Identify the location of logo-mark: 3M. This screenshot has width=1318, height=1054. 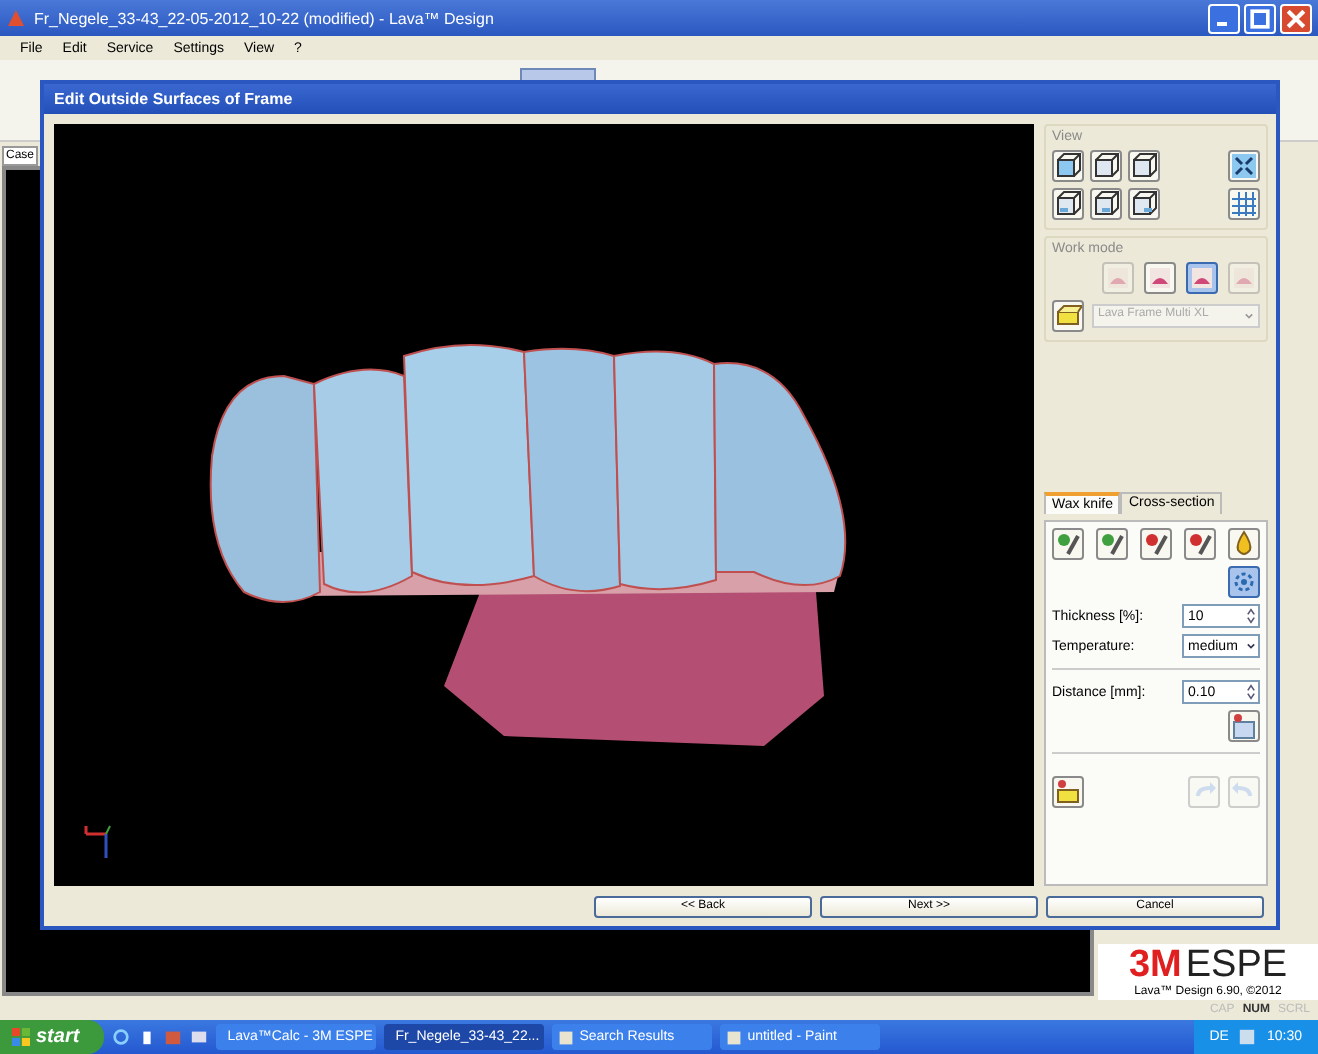
(1155, 965).